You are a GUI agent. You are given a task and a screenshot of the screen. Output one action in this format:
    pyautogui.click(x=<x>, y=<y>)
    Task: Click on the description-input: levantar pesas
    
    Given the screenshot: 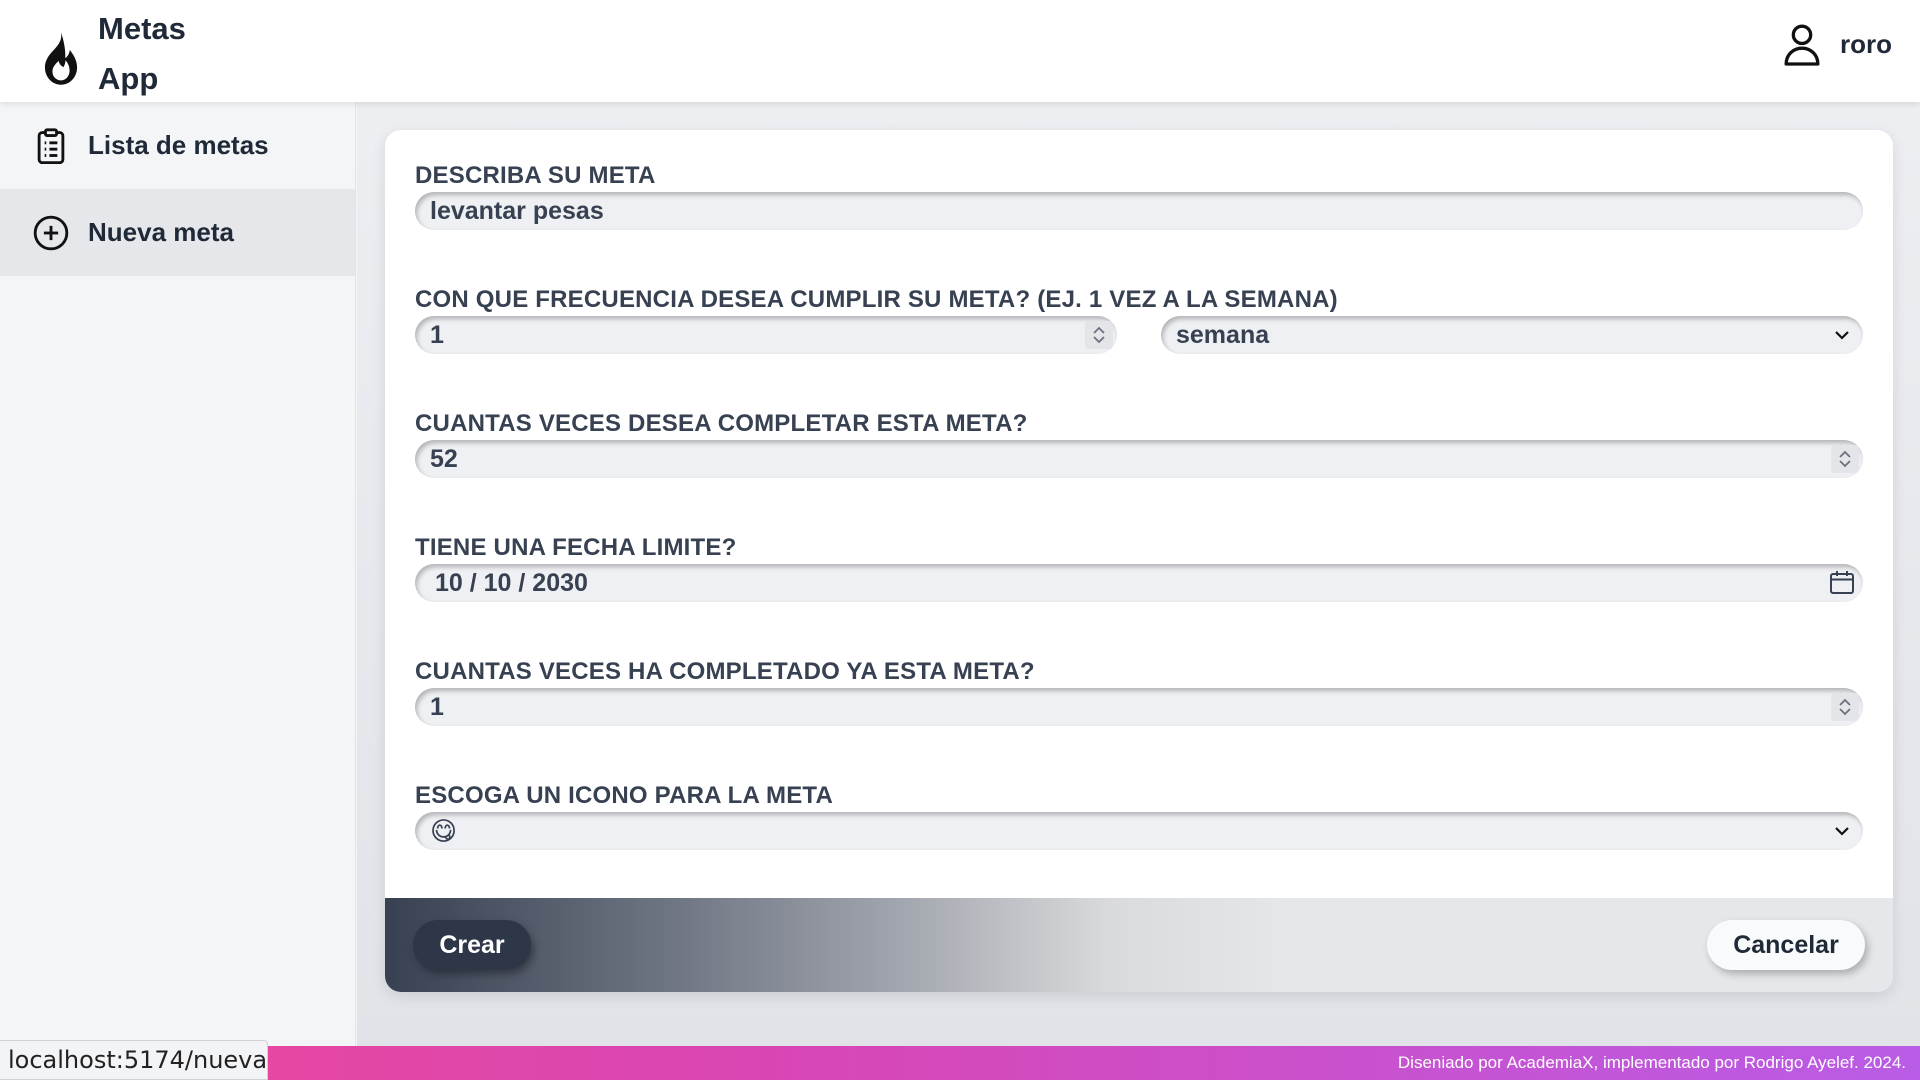 What is the action you would take?
    pyautogui.click(x=1139, y=211)
    